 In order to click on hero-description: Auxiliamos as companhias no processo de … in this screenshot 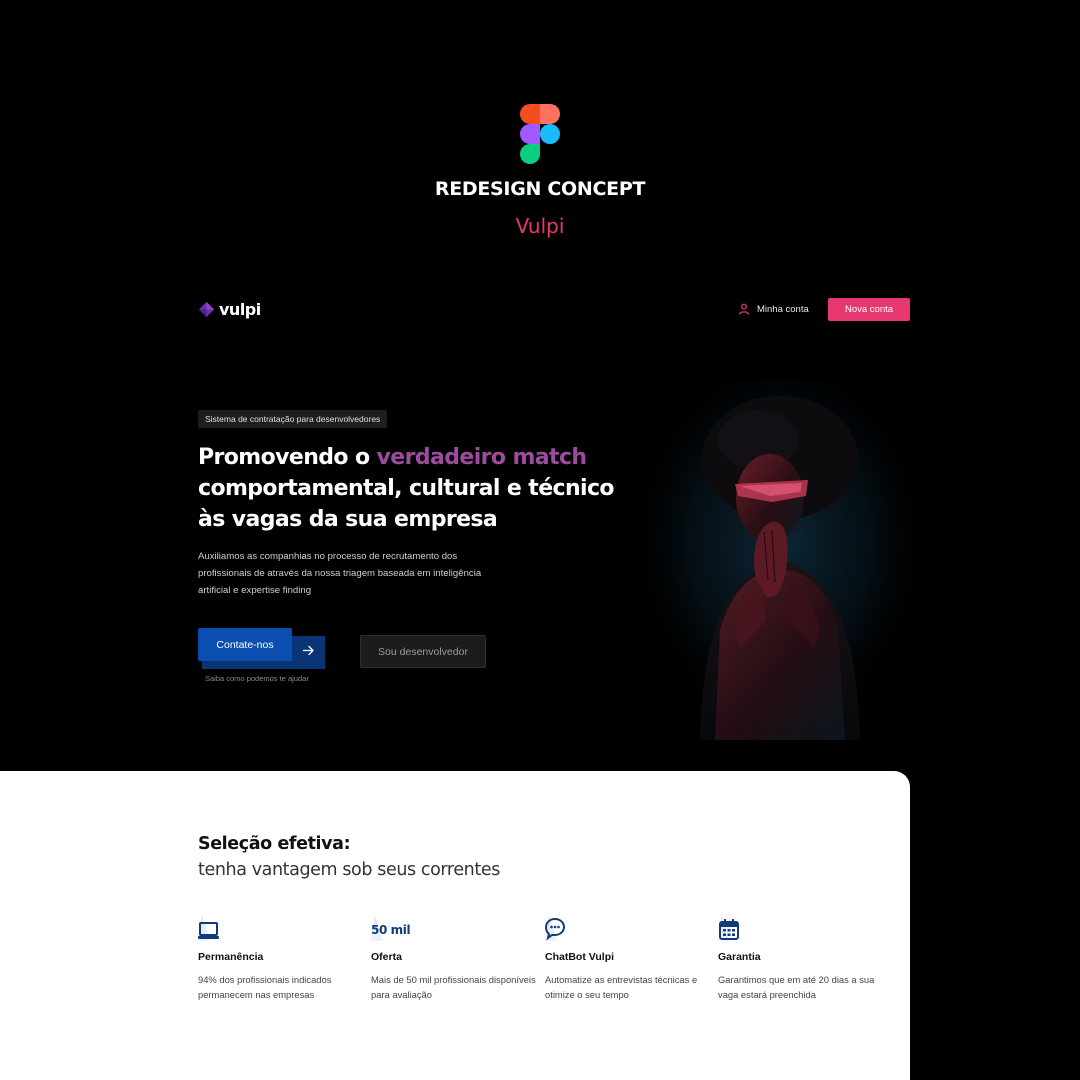, I will do `click(340, 573)`.